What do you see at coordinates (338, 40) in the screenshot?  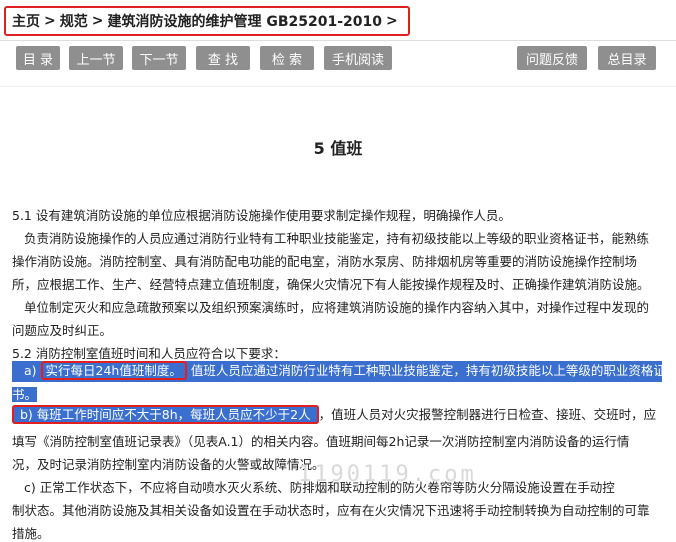 I see `header-divider` at bounding box center [338, 40].